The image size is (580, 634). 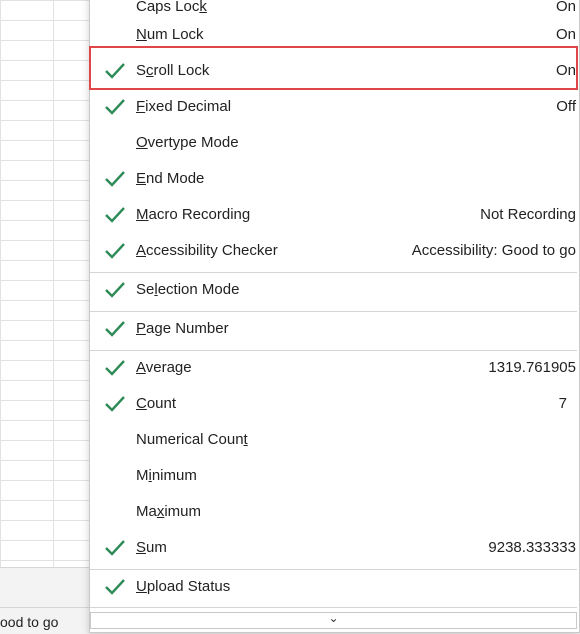 I want to click on menu-item-scroll-lock: Scroll Lock On, so click(x=334, y=71).